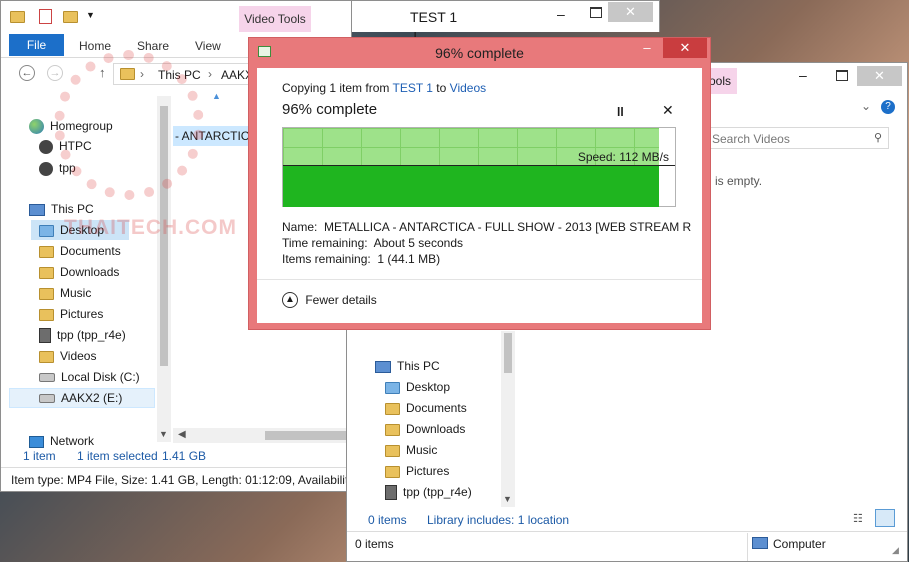  I want to click on large-icons-view-icon, so click(885, 518).